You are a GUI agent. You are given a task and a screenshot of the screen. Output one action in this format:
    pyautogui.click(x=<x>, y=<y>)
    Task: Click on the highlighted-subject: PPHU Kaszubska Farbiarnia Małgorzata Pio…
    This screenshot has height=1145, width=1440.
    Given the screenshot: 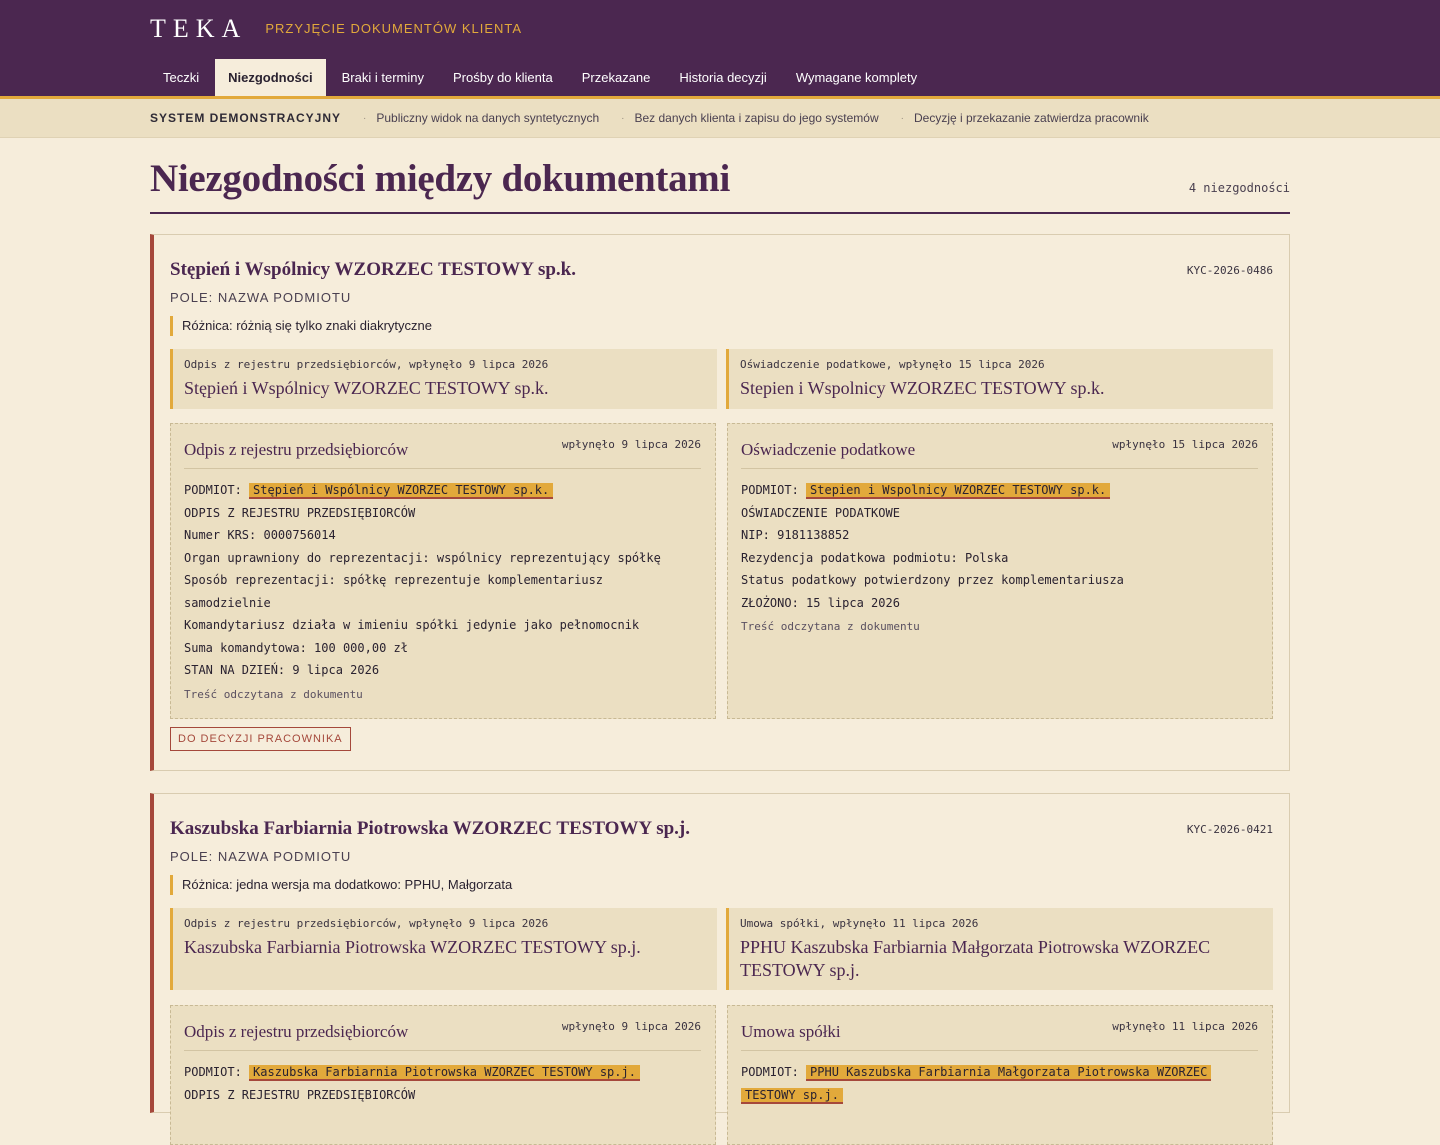 What is the action you would take?
    pyautogui.click(x=1009, y=1073)
    